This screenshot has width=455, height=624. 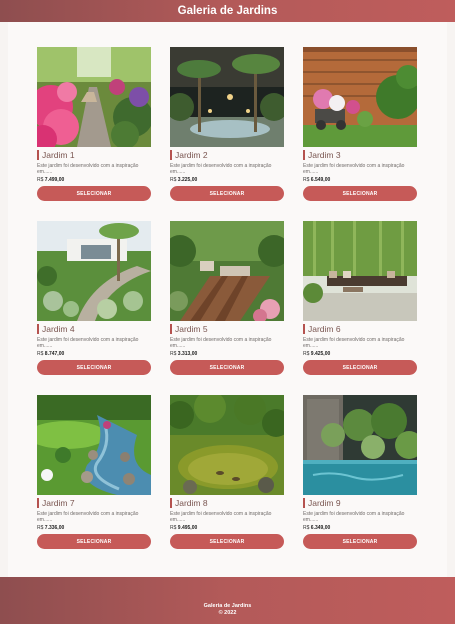 I want to click on page-header: Galeria de Jardins, so click(x=227, y=11).